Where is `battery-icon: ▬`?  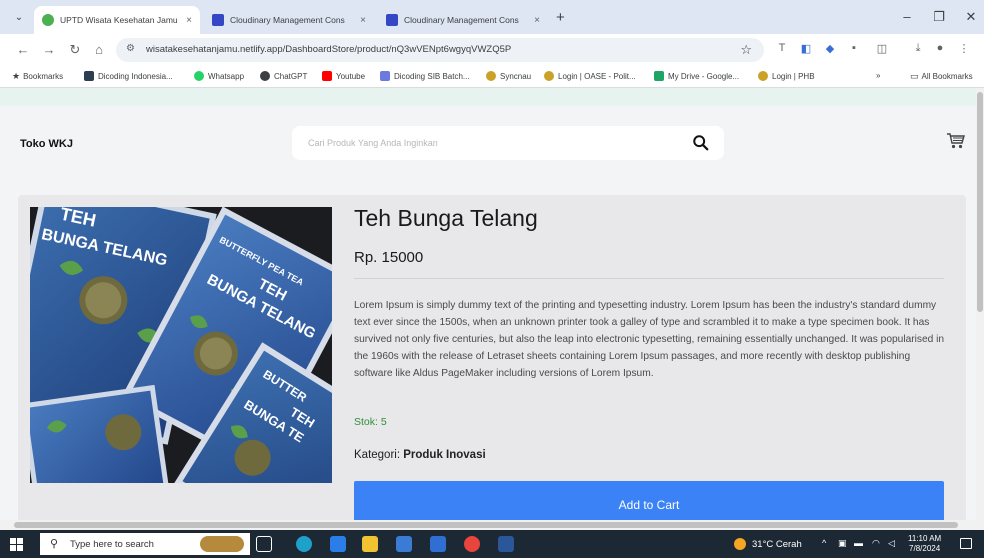
battery-icon: ▬ is located at coordinates (858, 543).